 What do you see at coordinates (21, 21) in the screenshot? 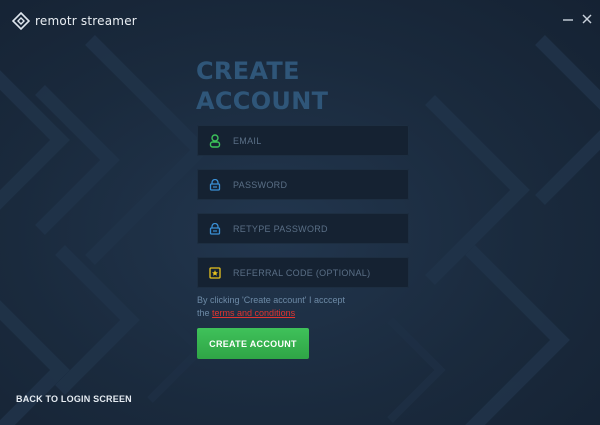
I see `remotr-logo-icon` at bounding box center [21, 21].